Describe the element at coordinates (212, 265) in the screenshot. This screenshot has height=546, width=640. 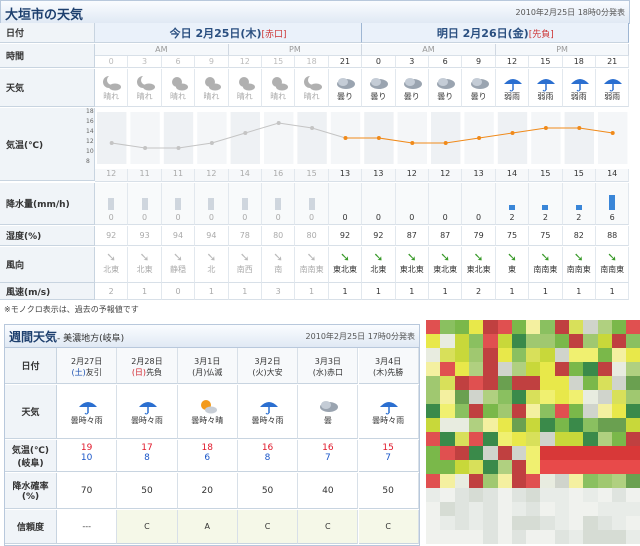
I see `wind-cell: ➘ 北` at that location.